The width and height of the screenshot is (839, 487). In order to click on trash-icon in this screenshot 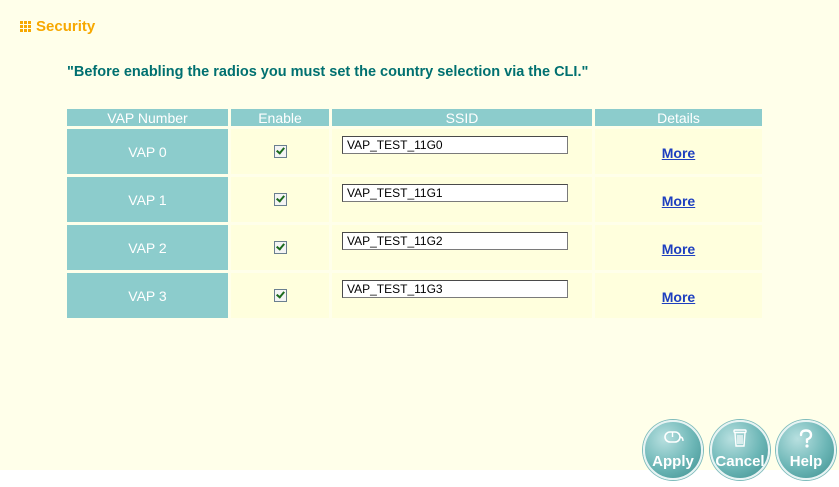, I will do `click(740, 438)`.